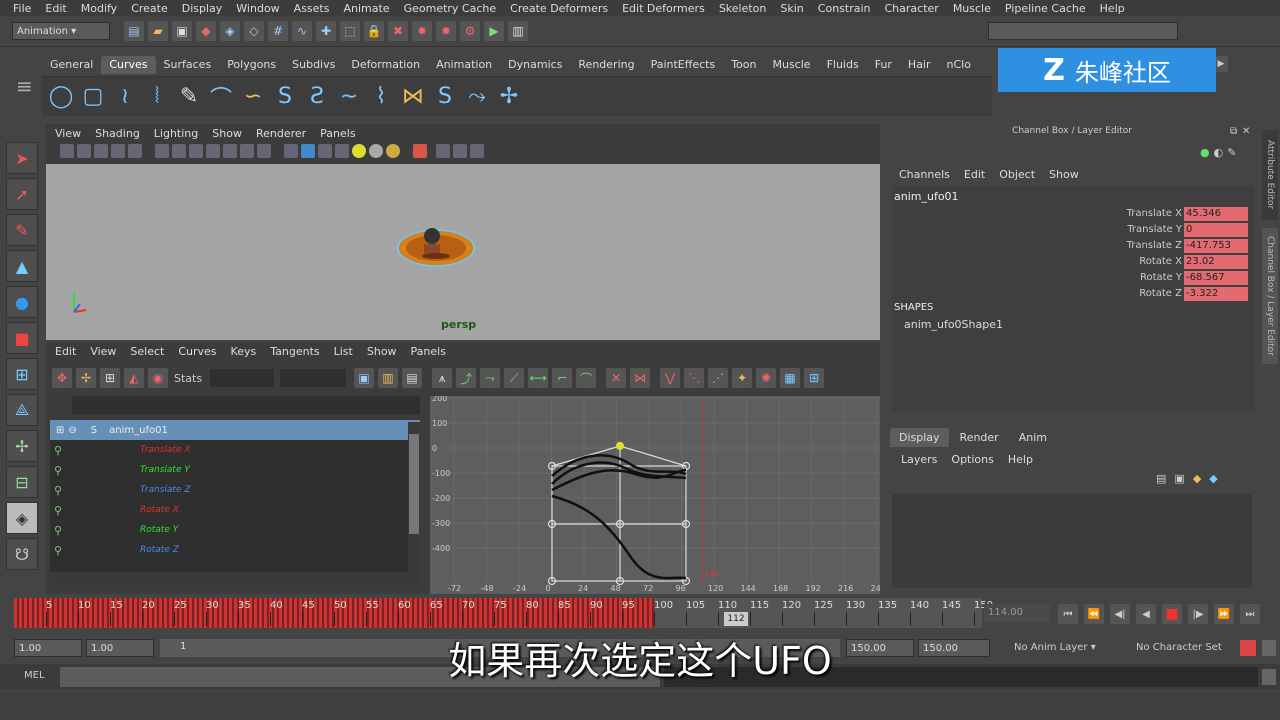 The image size is (1280, 720). Describe the element at coordinates (118, 151) in the screenshot. I see `image-plane-icon` at that location.